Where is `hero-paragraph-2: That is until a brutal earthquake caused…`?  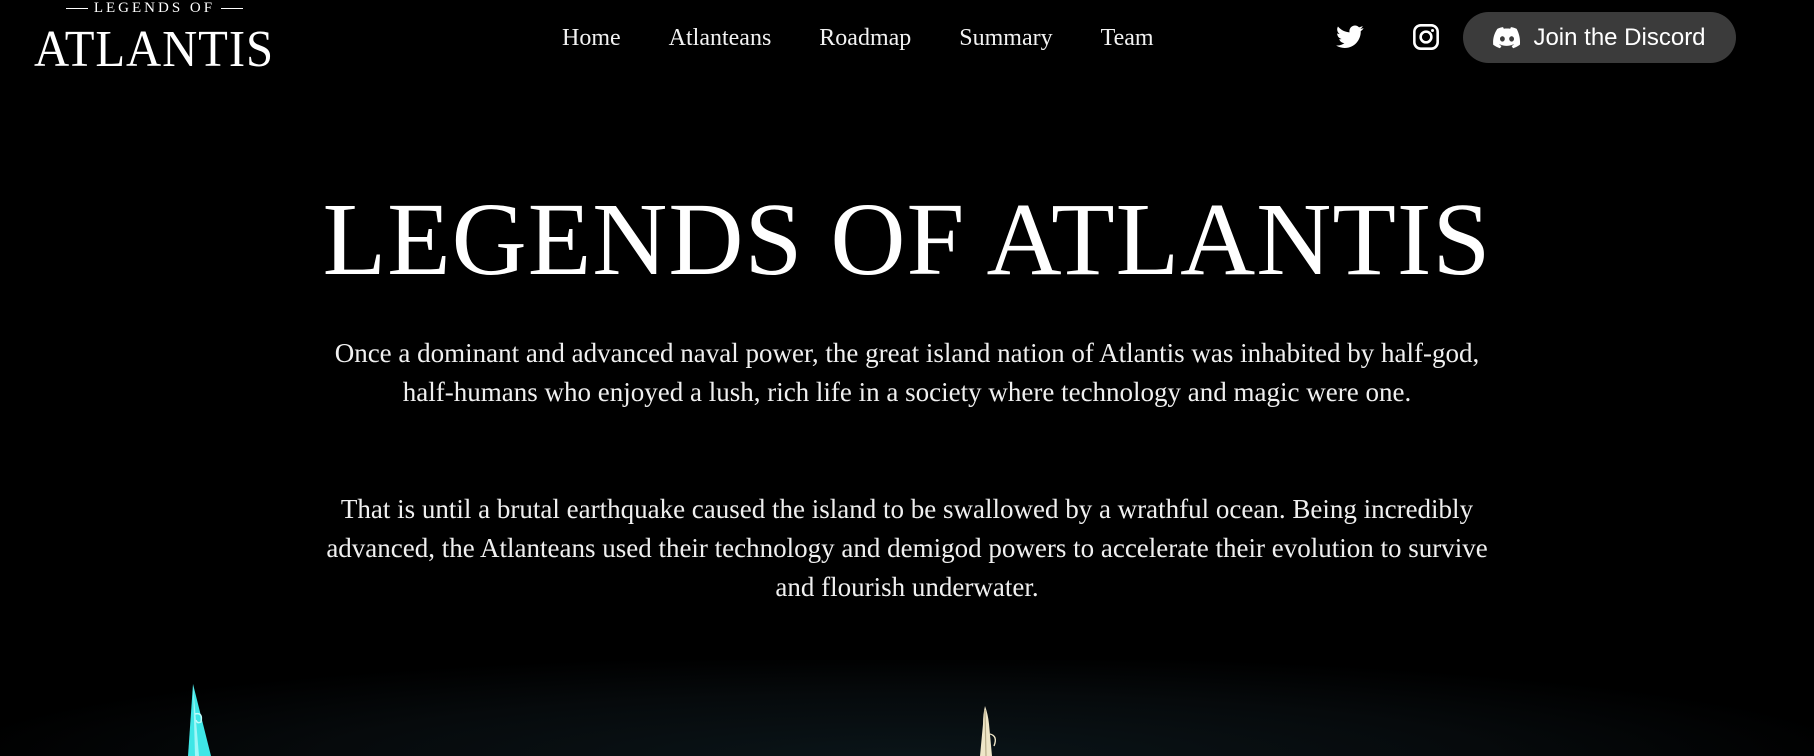
hero-paragraph-2: That is until a brutal earthquake caused… is located at coordinates (907, 548).